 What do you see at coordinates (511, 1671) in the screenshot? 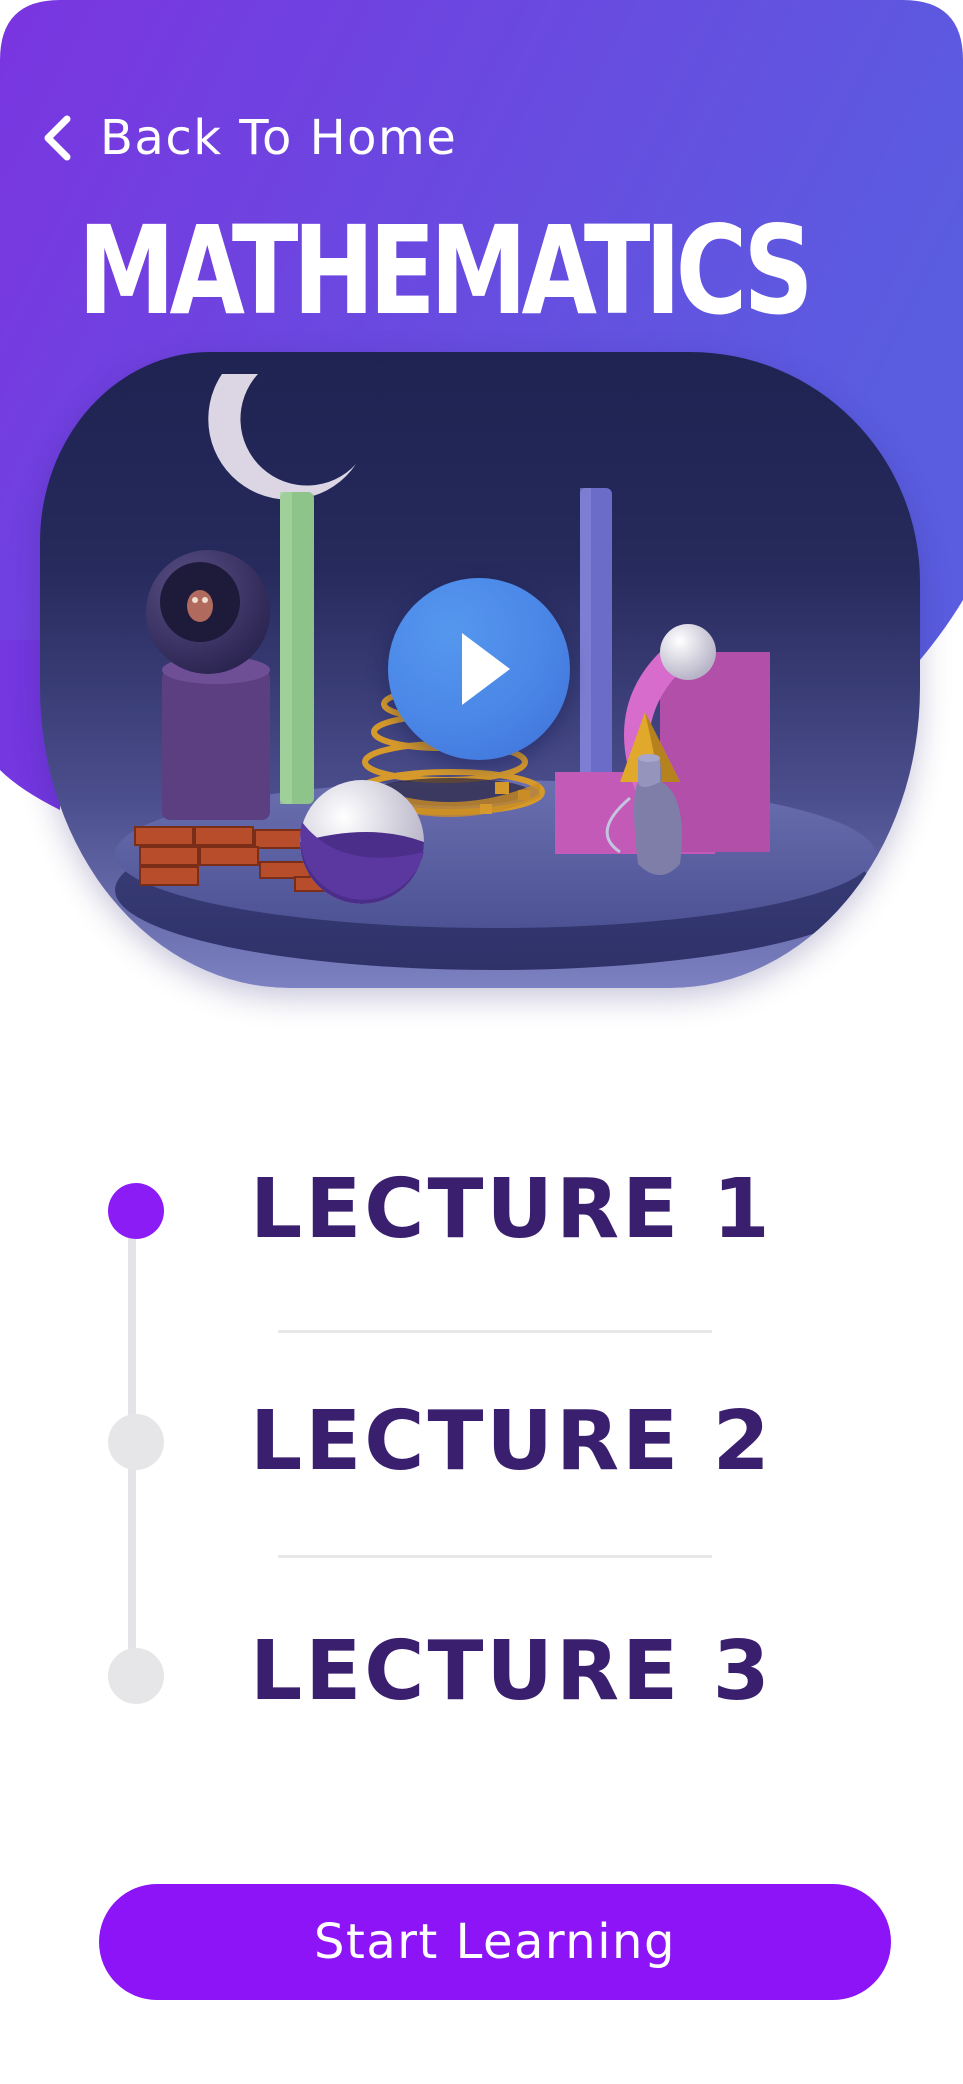
I see `lecture-3-label: LECTURE 3` at bounding box center [511, 1671].